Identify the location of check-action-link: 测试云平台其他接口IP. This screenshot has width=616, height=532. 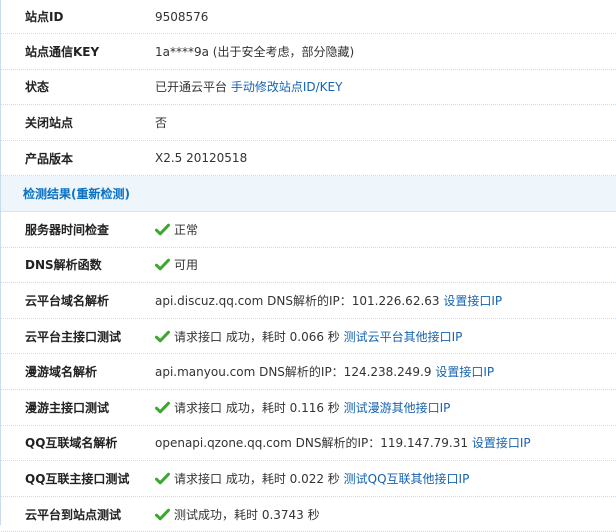
(403, 337).